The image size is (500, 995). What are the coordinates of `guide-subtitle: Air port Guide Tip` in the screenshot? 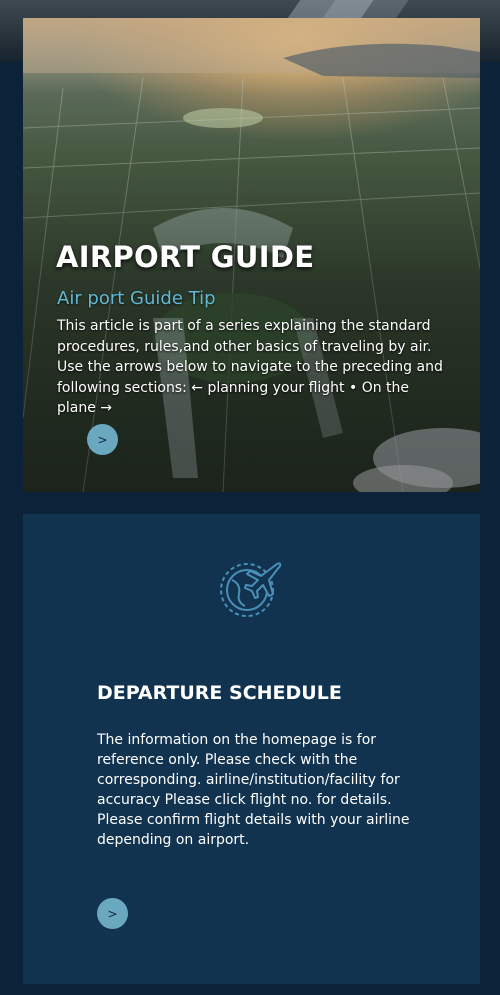 It's located at (136, 298).